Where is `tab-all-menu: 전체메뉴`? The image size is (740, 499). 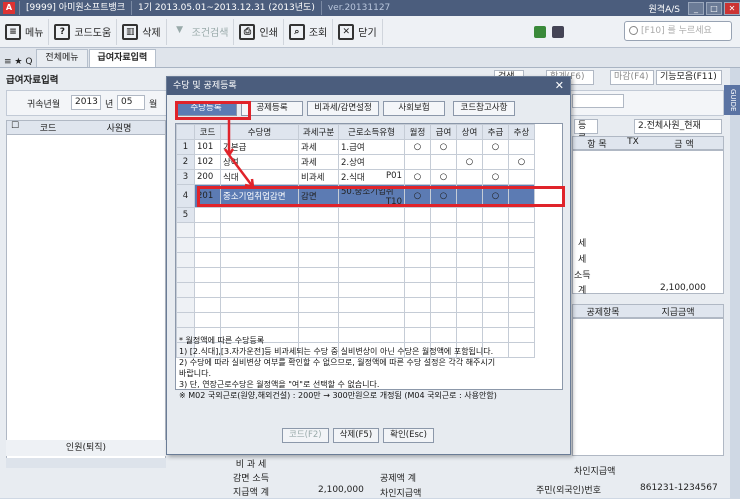
tab-all-menu: 전체메뉴 is located at coordinates (62, 58).